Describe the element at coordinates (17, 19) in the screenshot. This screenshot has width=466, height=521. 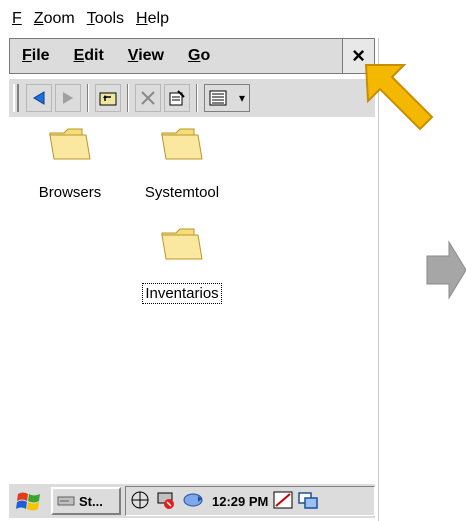
I see `menu-file: F` at that location.